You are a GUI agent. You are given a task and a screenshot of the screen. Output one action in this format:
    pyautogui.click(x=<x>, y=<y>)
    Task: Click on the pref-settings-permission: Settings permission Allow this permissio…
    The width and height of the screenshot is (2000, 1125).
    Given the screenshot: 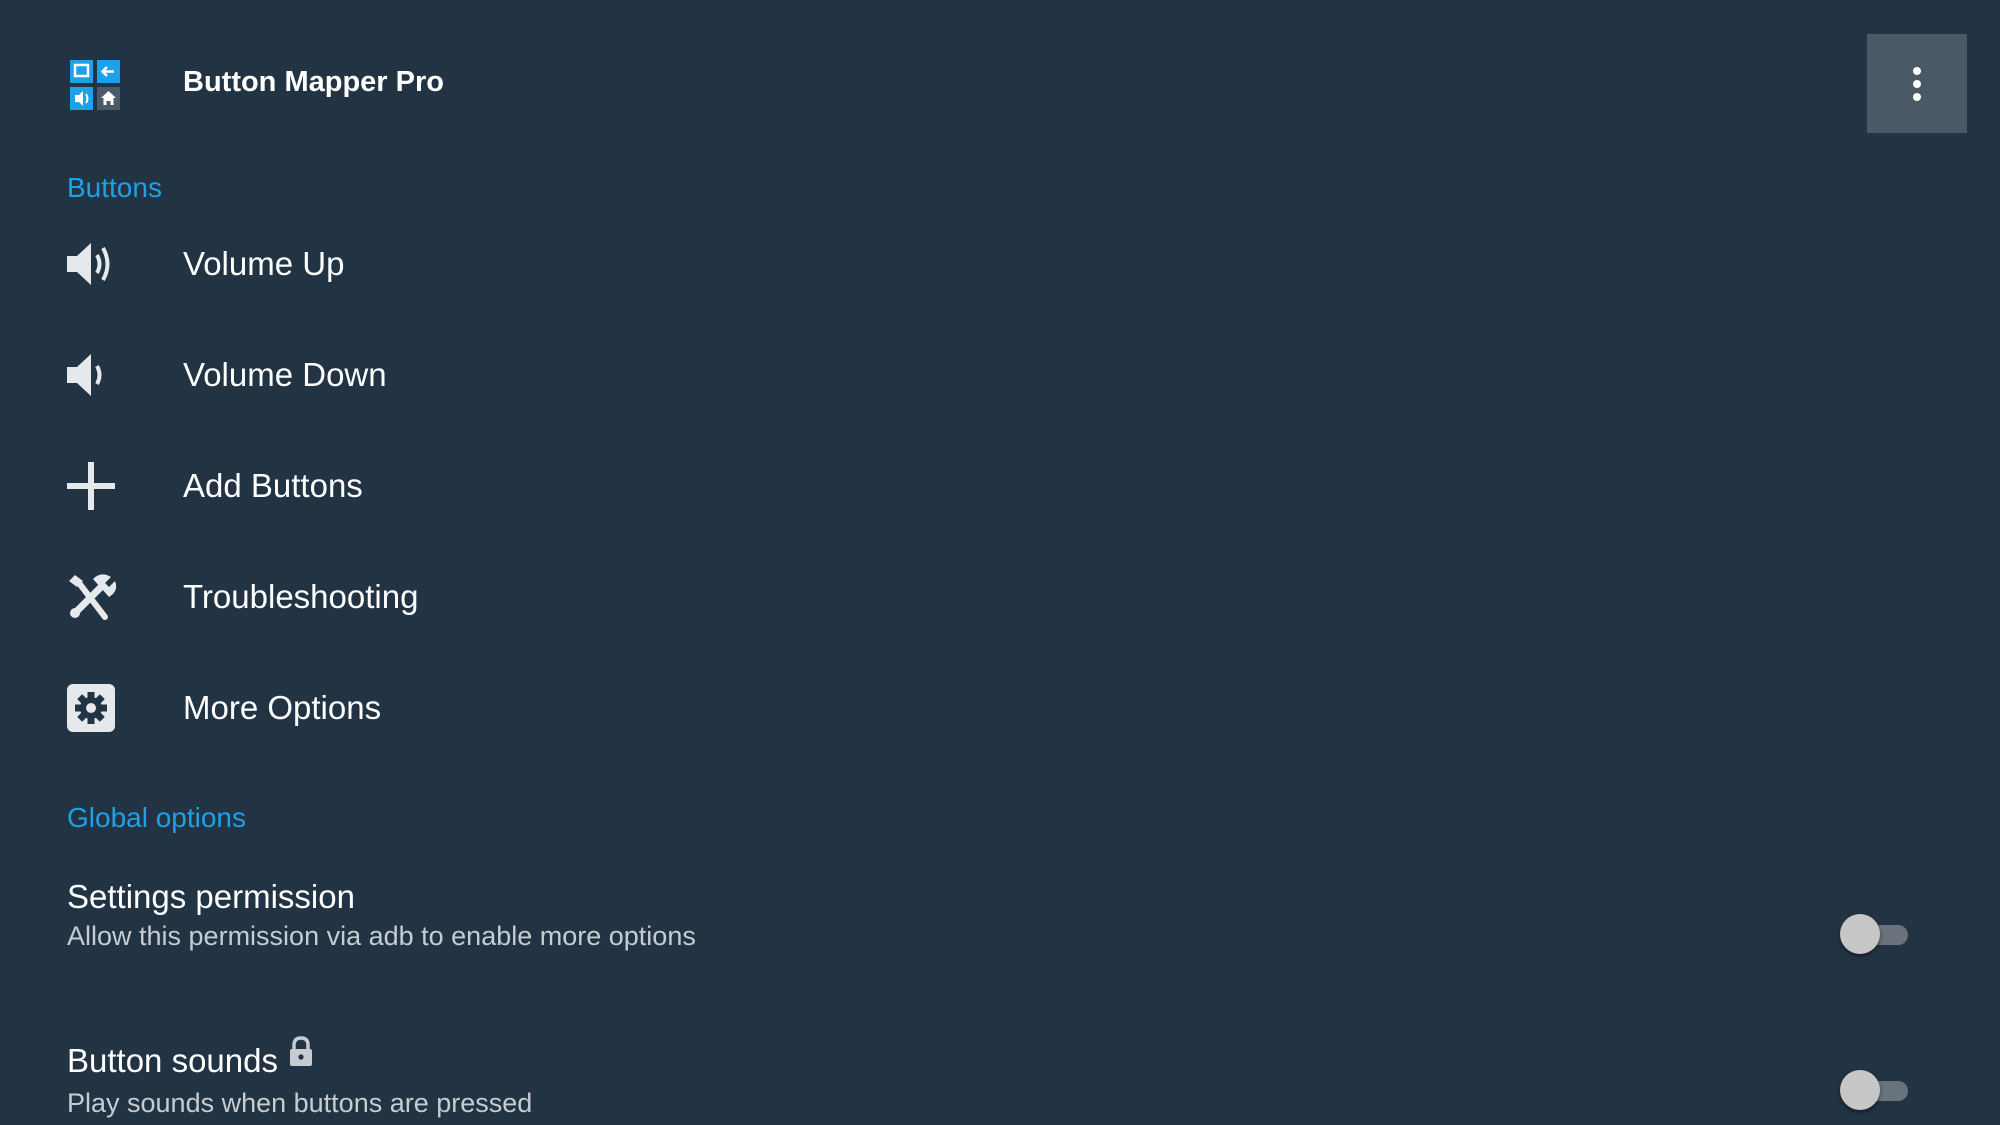 What is the action you would take?
    pyautogui.click(x=1000, y=935)
    